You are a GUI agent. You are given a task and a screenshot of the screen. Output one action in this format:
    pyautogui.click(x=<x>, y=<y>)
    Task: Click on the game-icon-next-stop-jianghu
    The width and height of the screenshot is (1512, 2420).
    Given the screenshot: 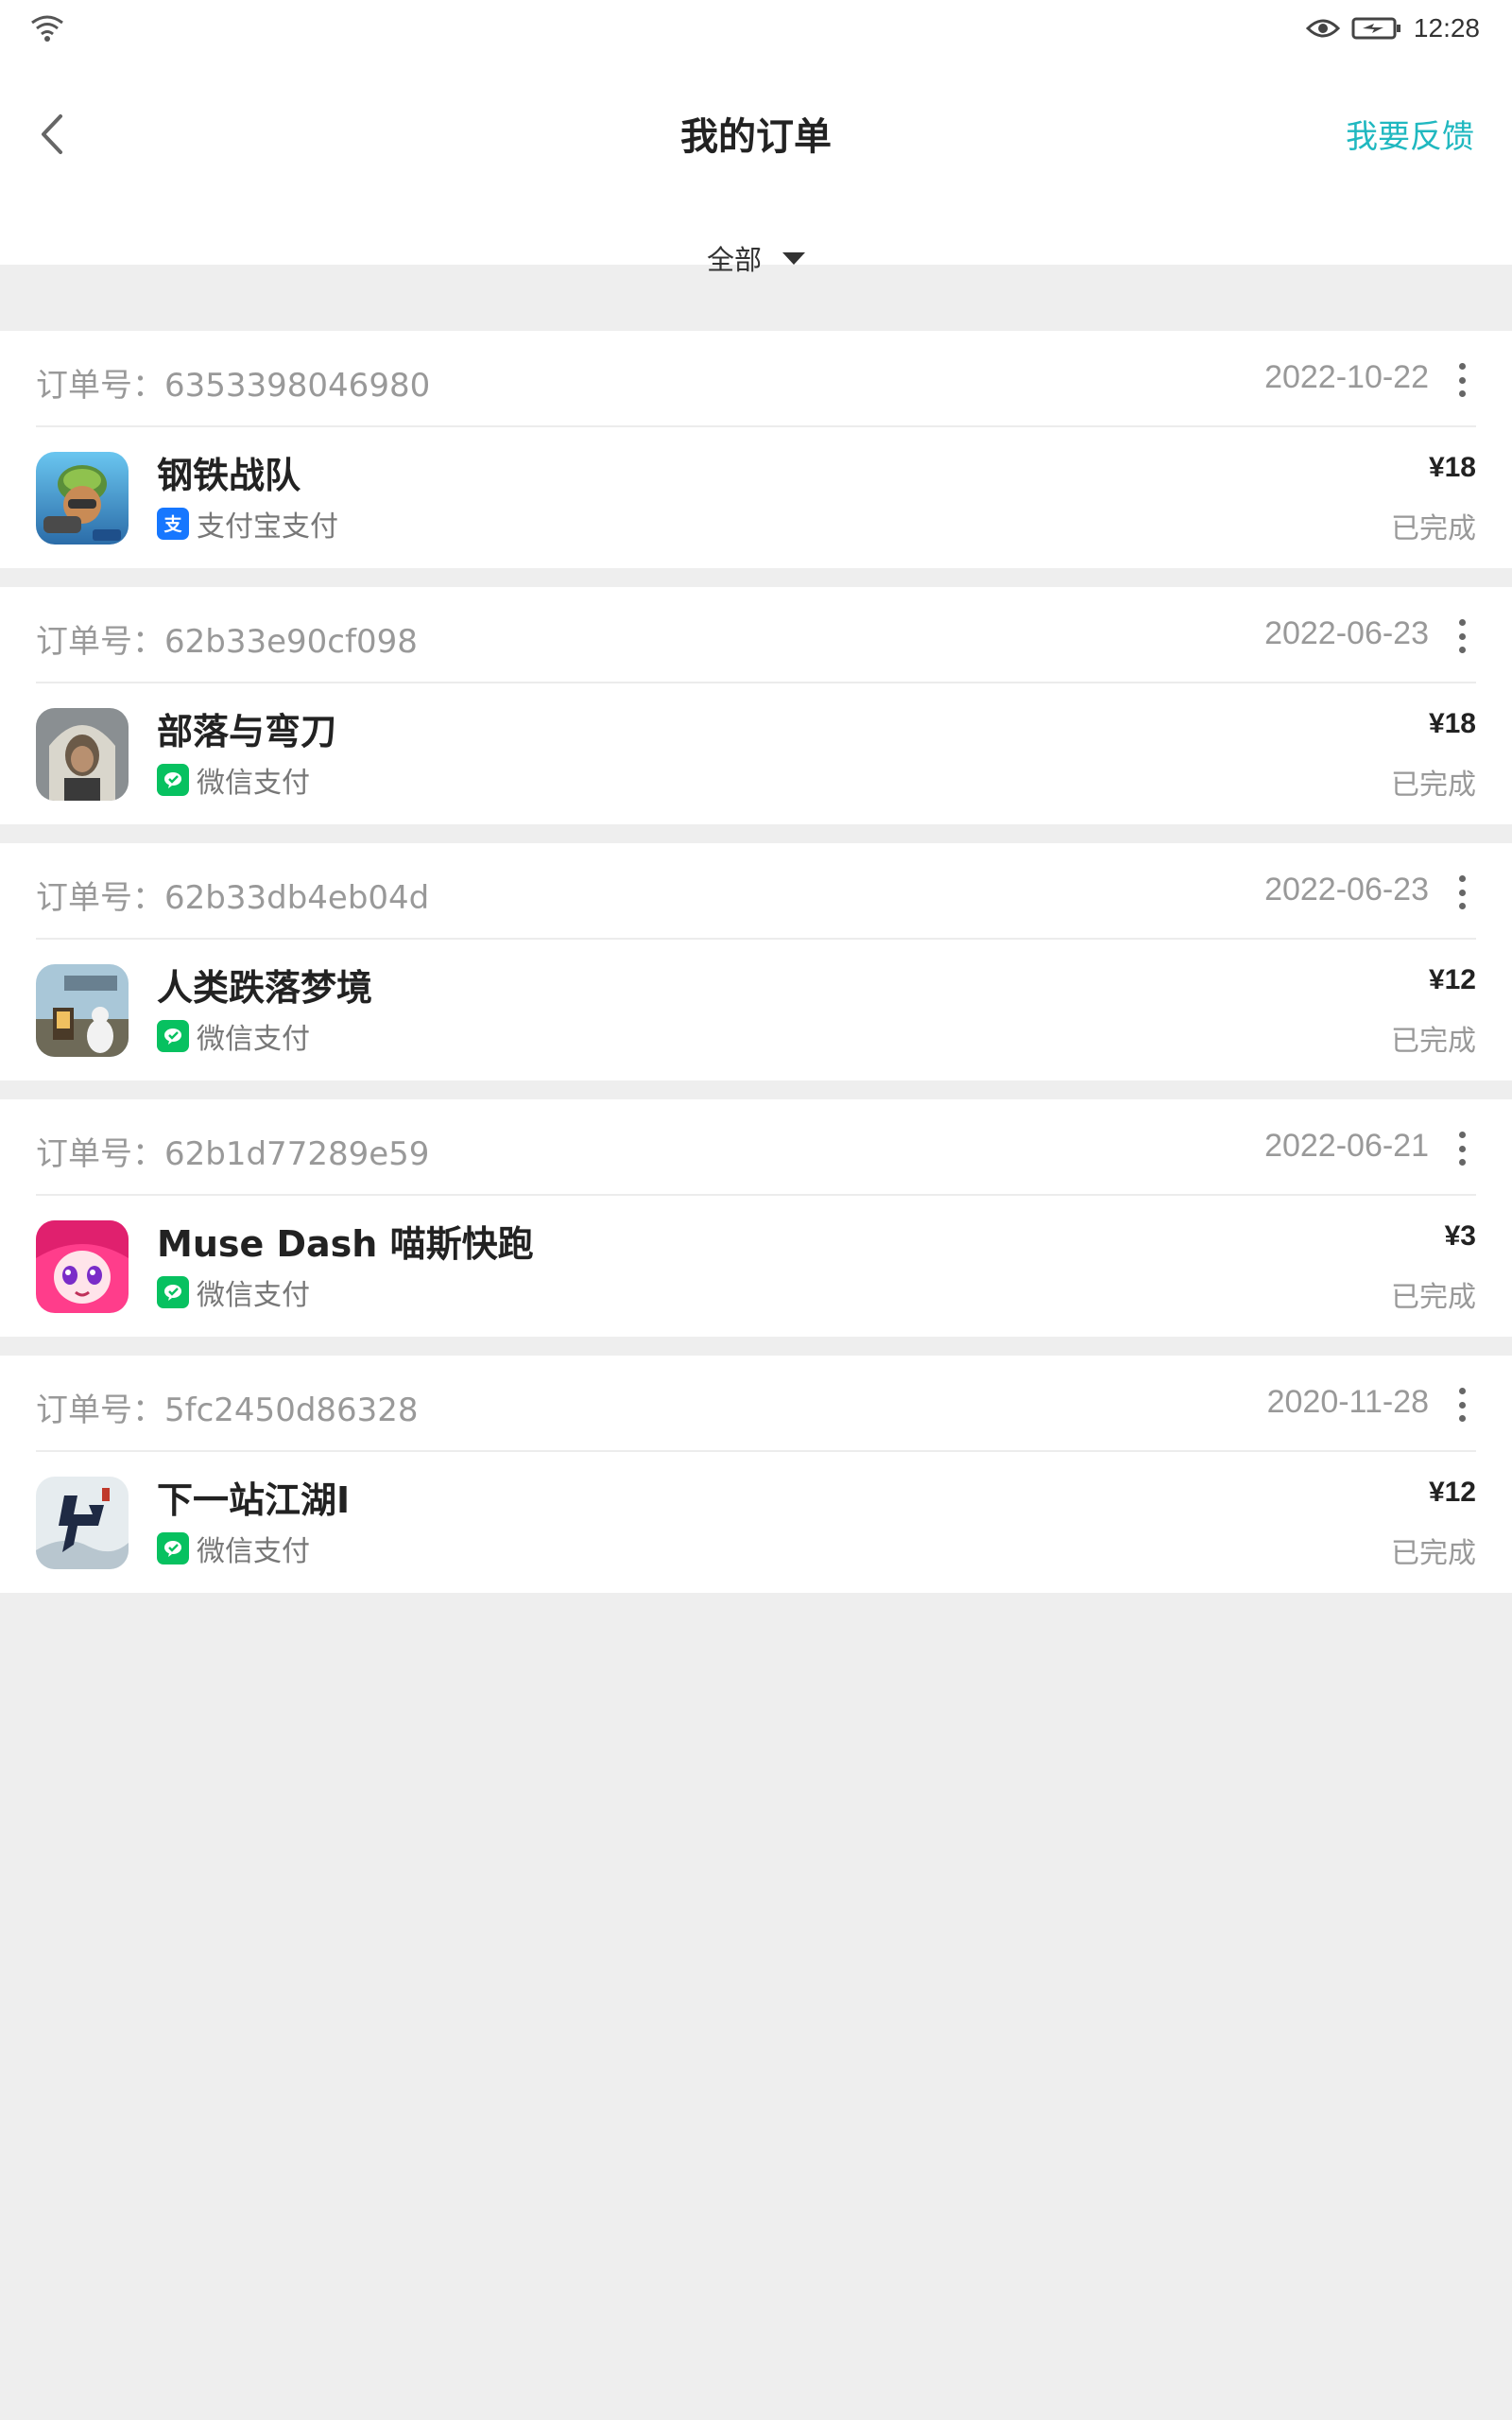 What is the action you would take?
    pyautogui.click(x=82, y=1523)
    